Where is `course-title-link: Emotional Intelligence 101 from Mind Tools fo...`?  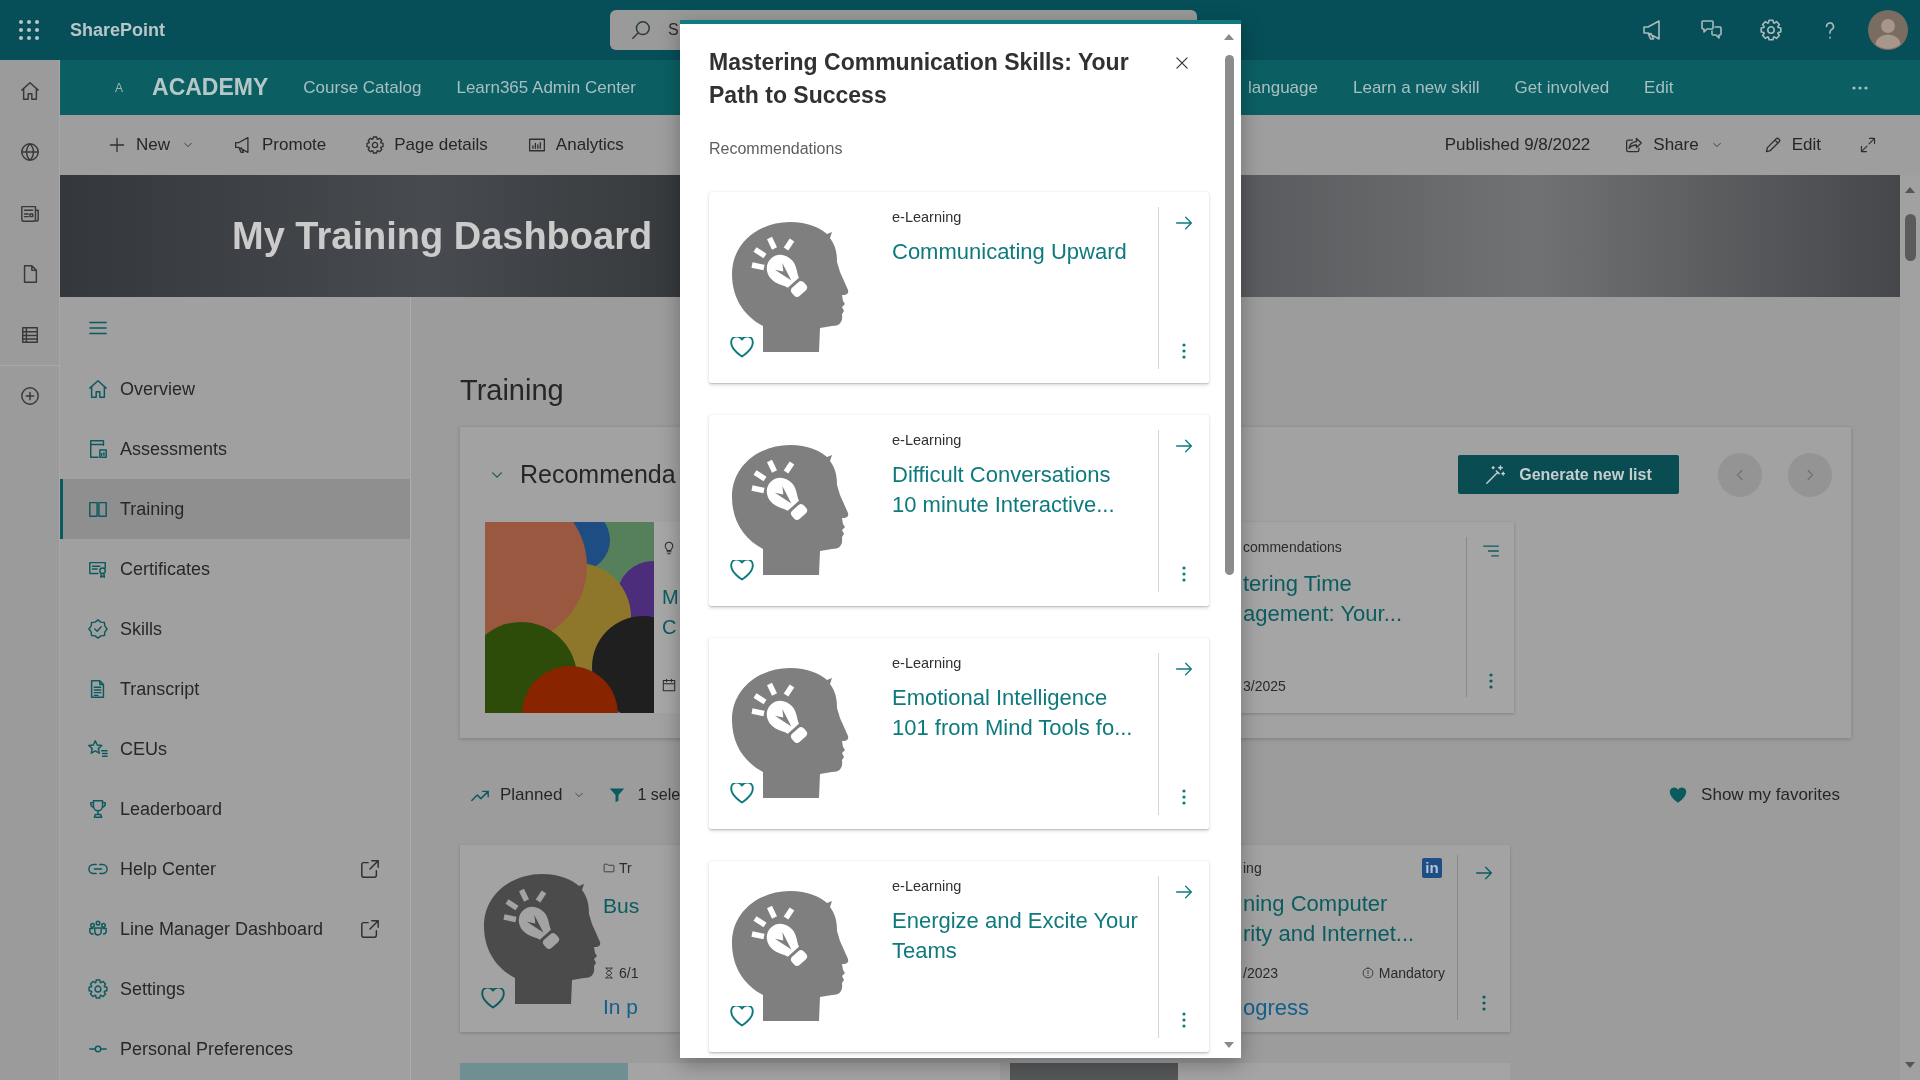 course-title-link: Emotional Intelligence 101 from Mind Tools fo... is located at coordinates (1012, 713).